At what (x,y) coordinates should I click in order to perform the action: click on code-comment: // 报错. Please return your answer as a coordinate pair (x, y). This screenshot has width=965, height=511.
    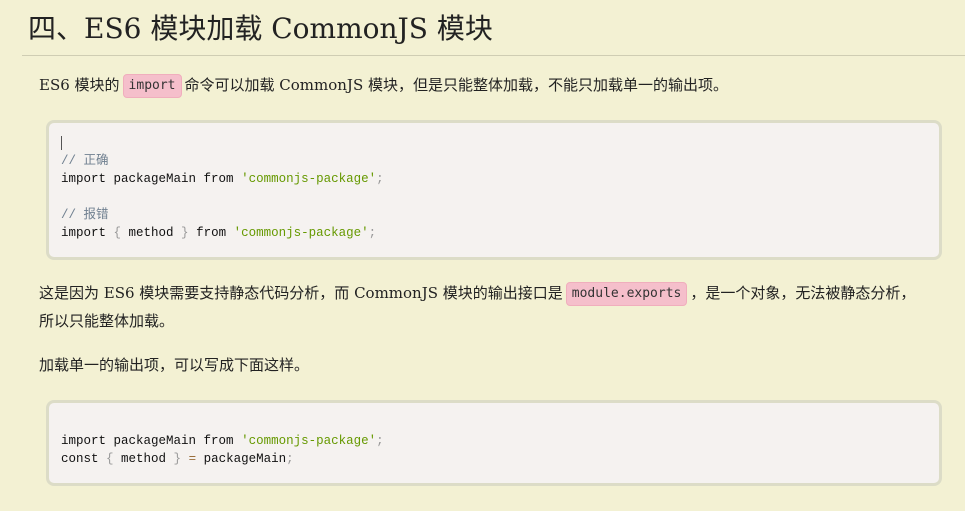
    Looking at the image, I should click on (85, 215).